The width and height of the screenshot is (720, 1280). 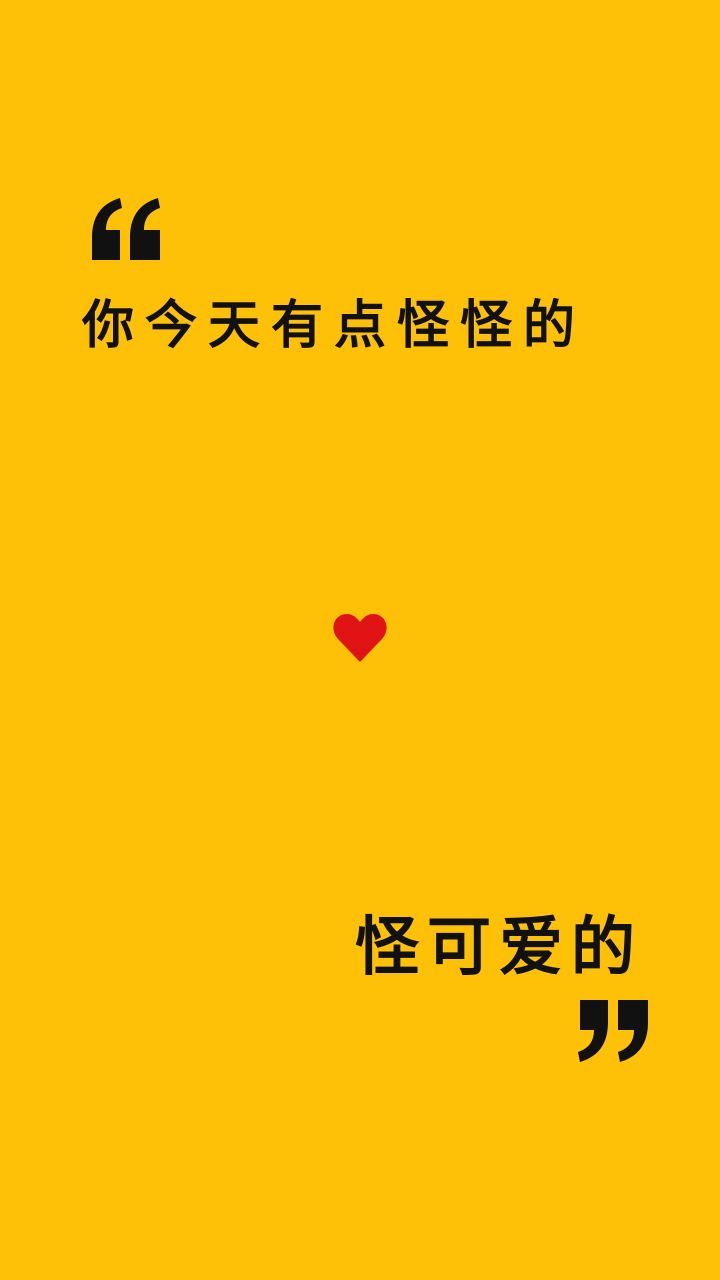 What do you see at coordinates (613, 1031) in the screenshot?
I see `close-quote-icon` at bounding box center [613, 1031].